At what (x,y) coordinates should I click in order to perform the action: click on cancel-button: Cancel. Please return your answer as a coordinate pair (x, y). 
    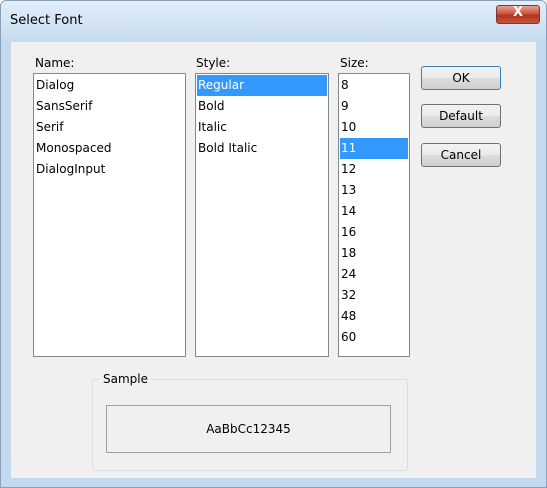
    Looking at the image, I should click on (461, 155).